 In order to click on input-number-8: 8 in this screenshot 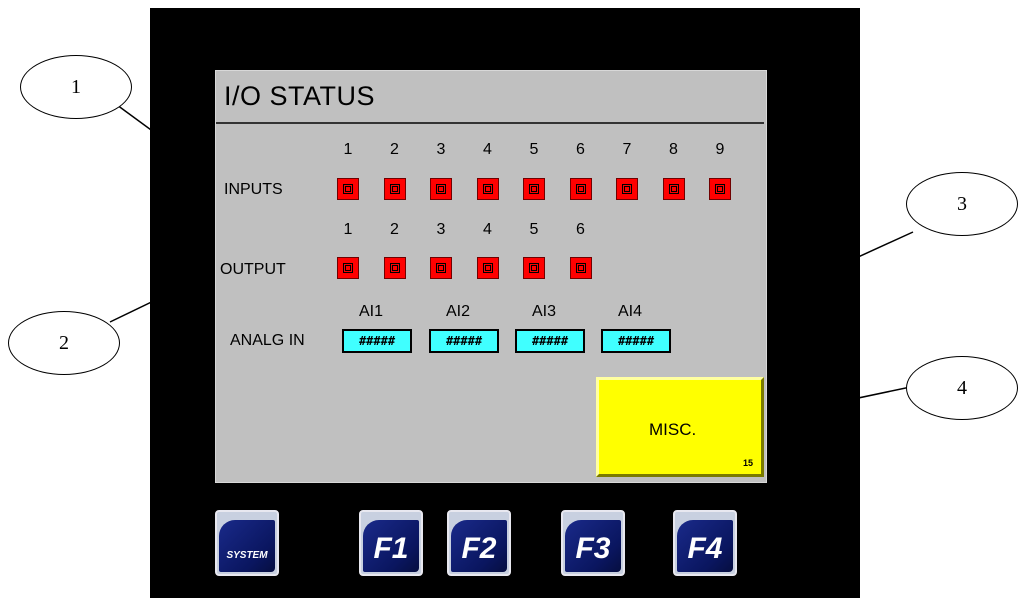, I will do `click(673, 149)`.